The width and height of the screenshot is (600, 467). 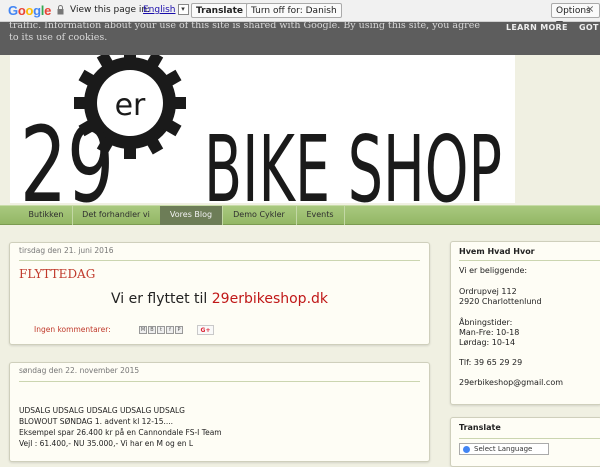 What do you see at coordinates (152, 330) in the screenshot?
I see `blog-share-icon: B` at bounding box center [152, 330].